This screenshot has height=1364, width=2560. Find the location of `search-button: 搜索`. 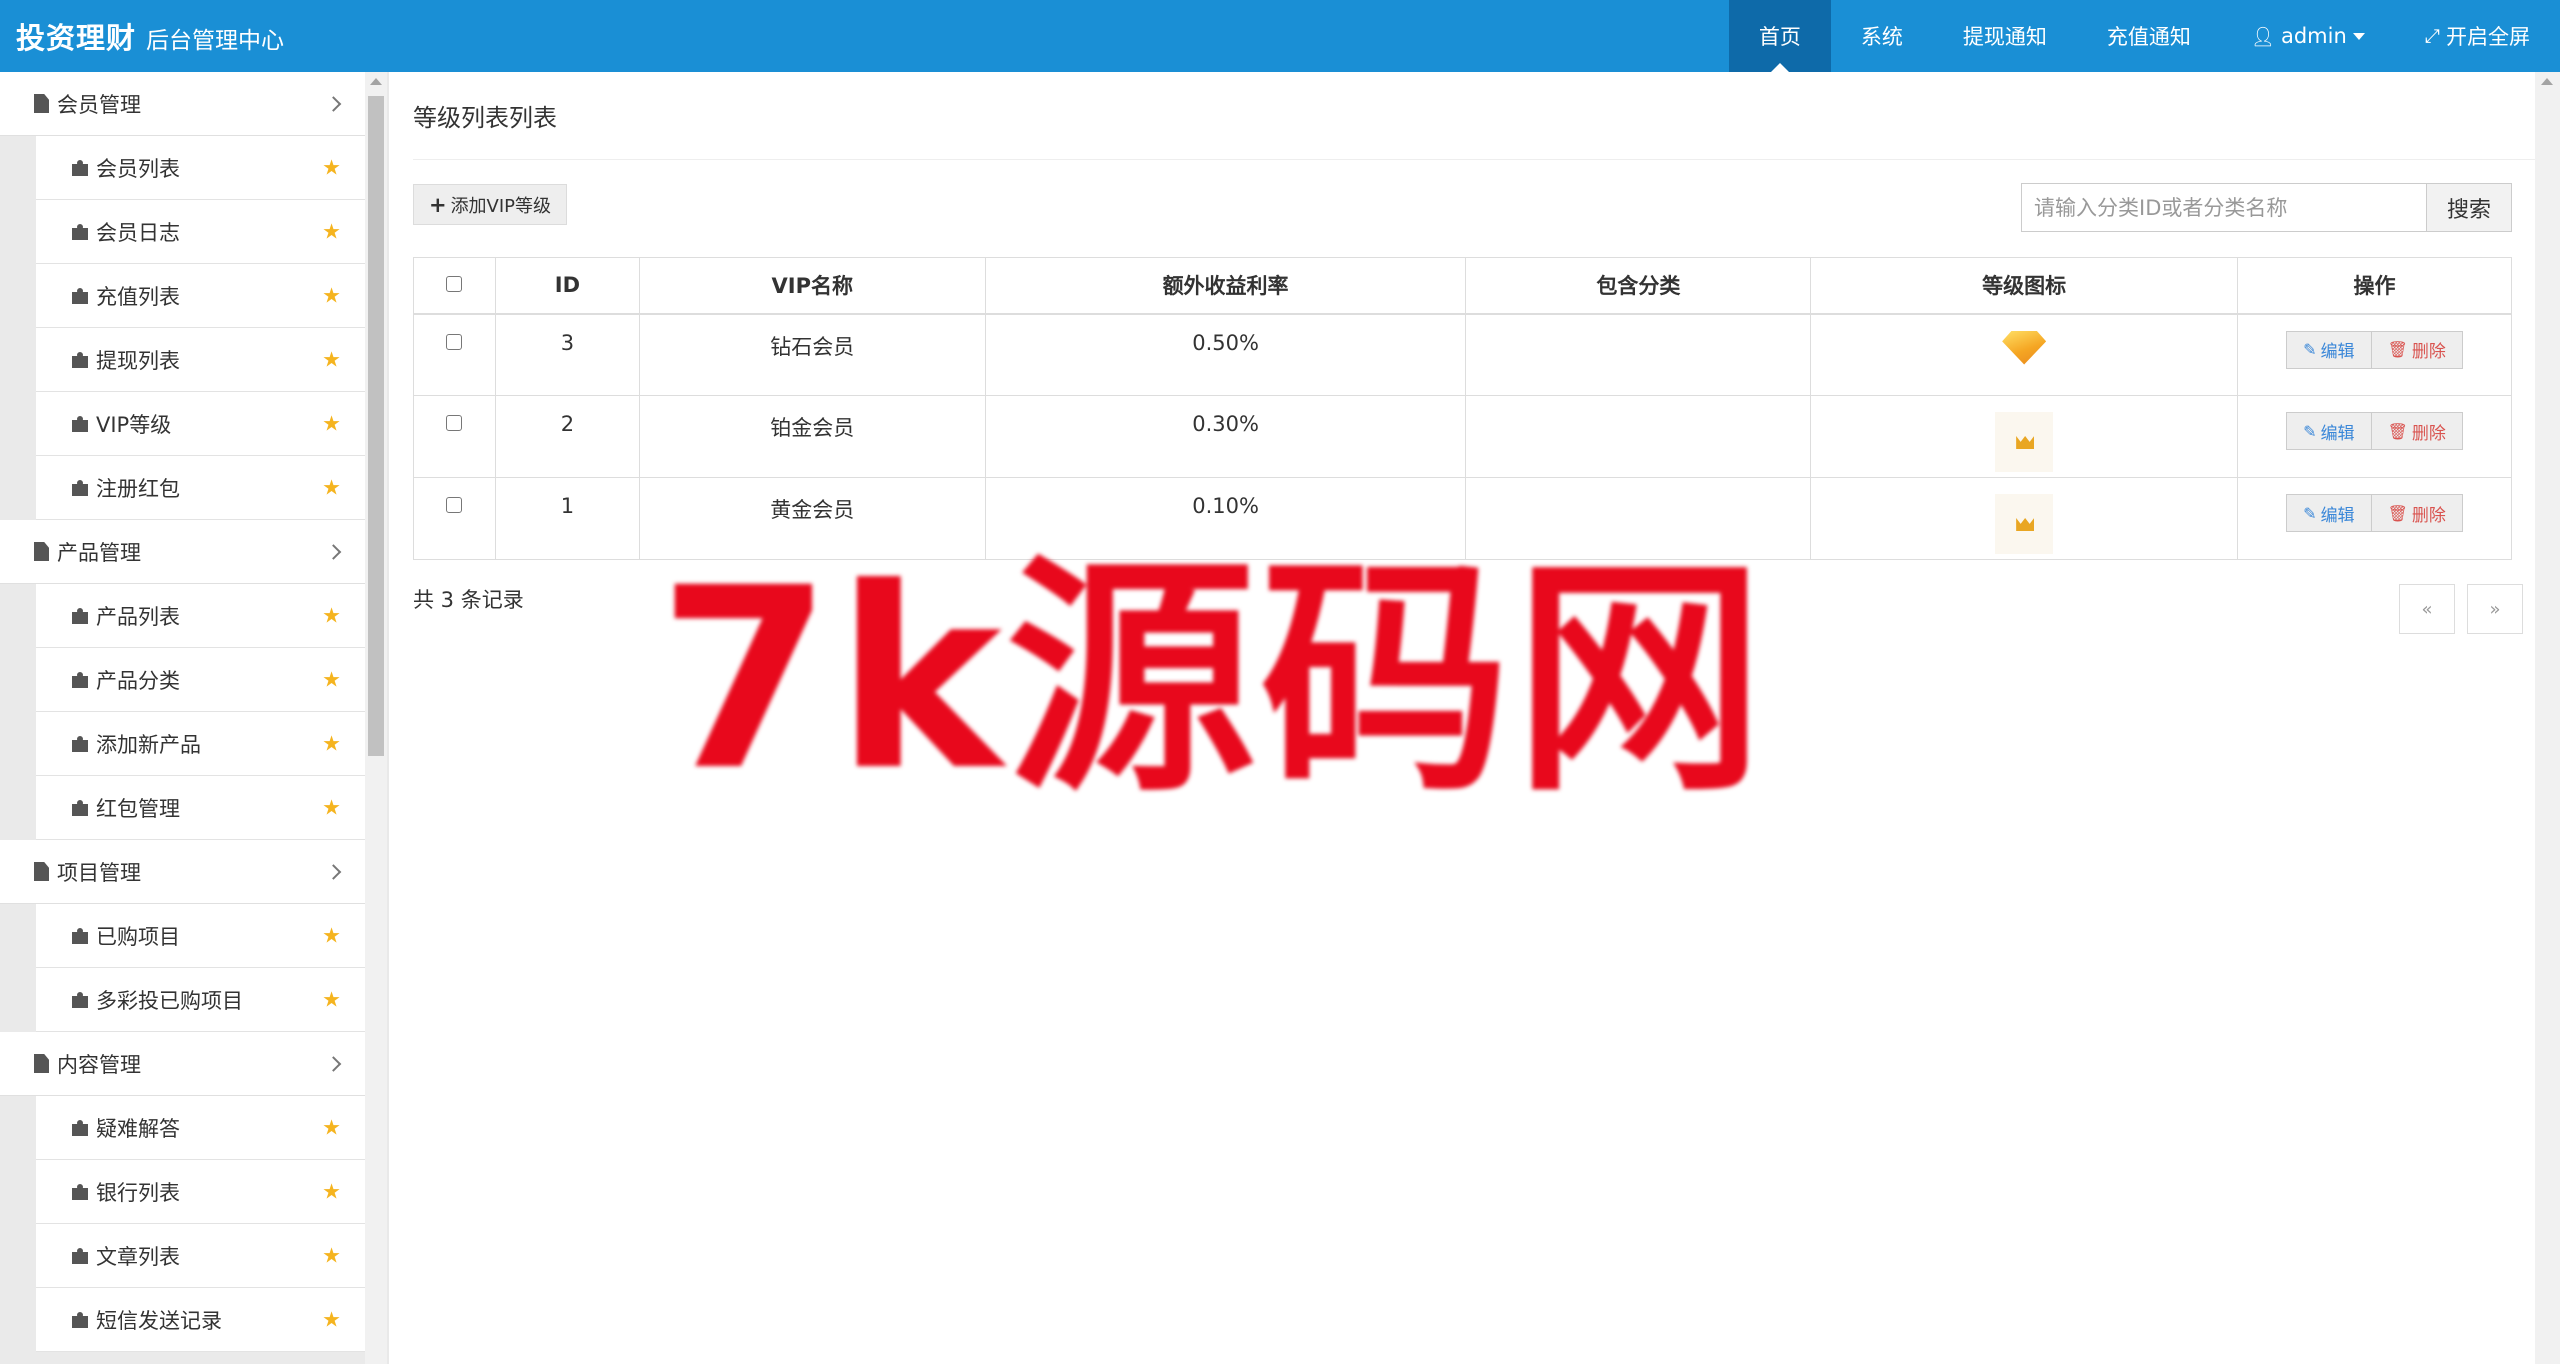

search-button: 搜索 is located at coordinates (2469, 207).